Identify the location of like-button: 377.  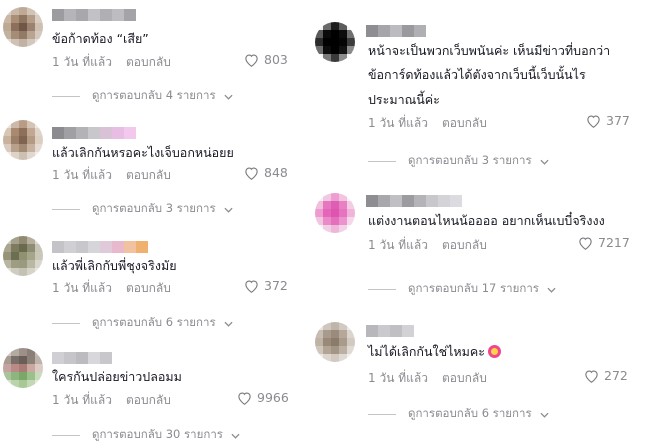
(608, 120).